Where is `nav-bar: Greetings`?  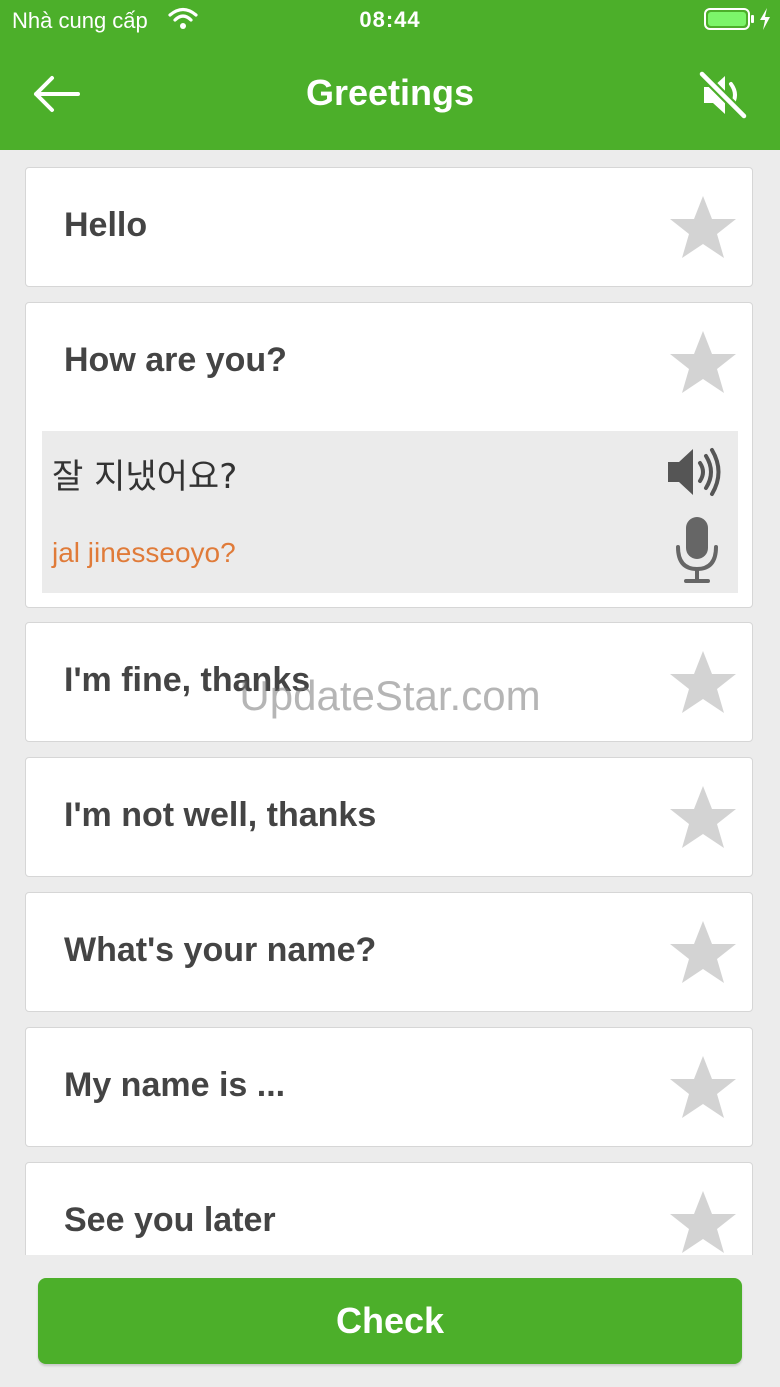
nav-bar: Greetings is located at coordinates (390, 95).